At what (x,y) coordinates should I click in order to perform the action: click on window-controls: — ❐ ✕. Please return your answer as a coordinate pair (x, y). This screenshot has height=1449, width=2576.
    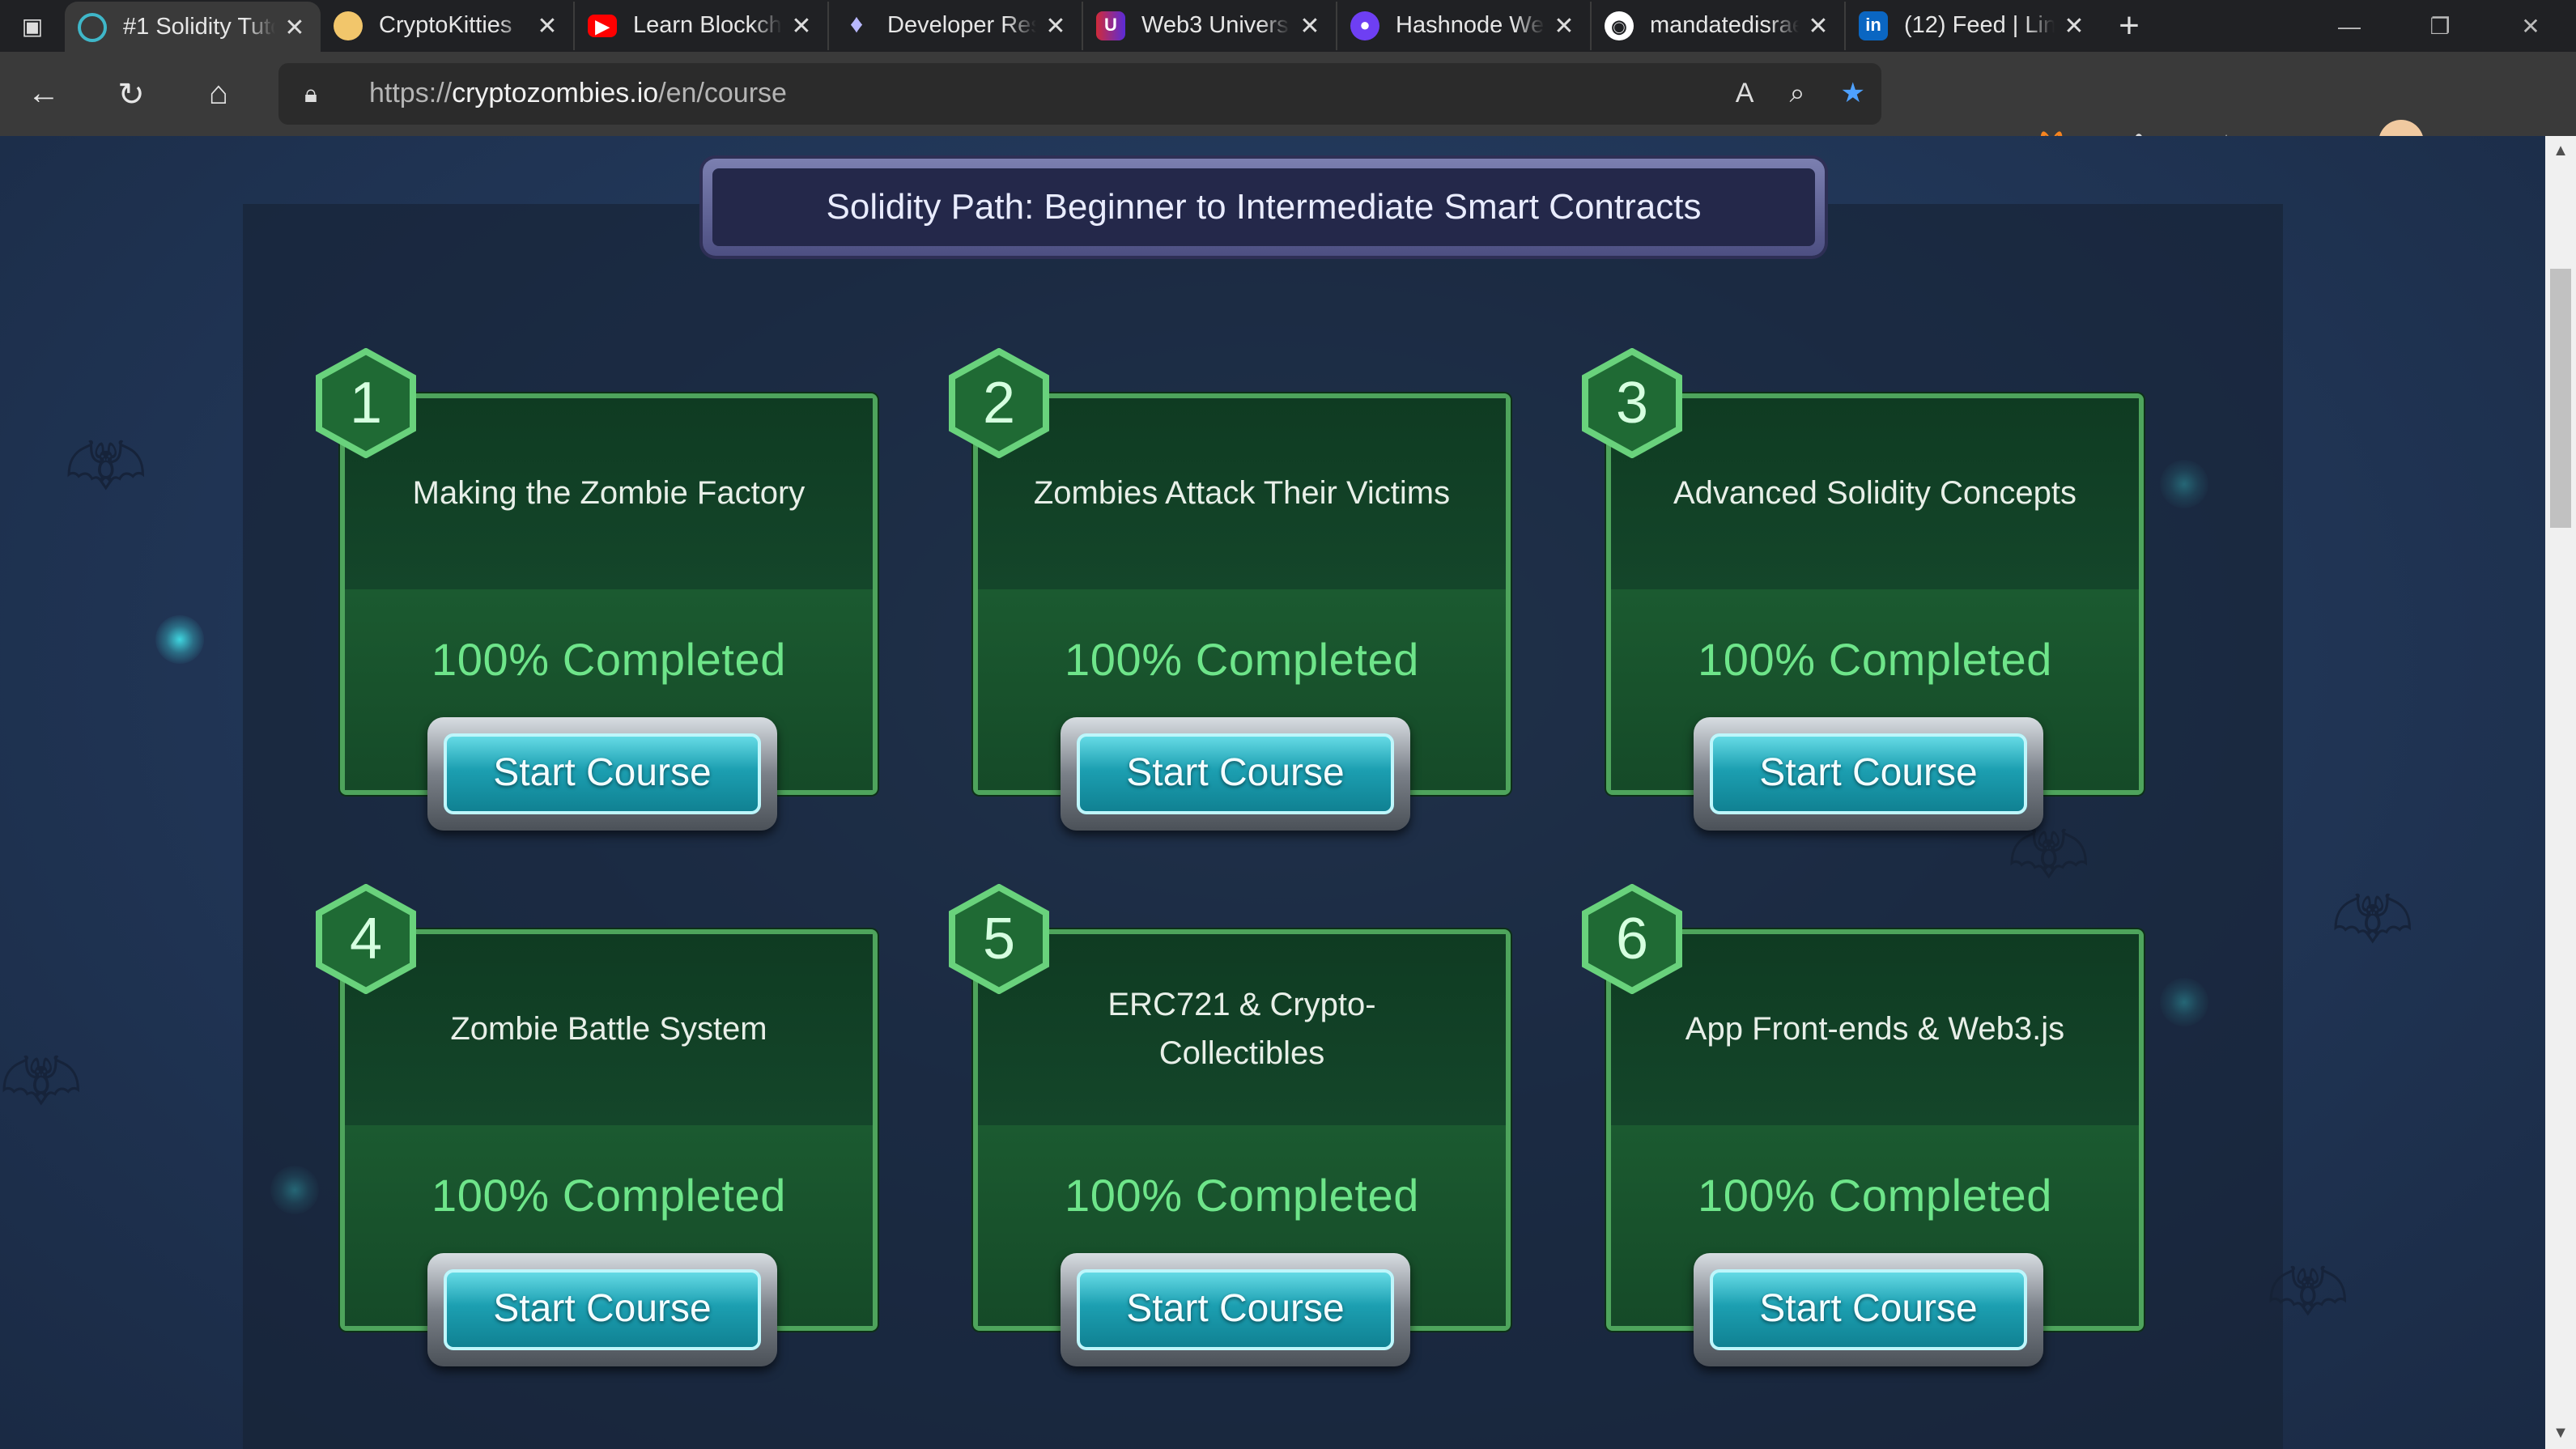
    Looking at the image, I should click on (2440, 26).